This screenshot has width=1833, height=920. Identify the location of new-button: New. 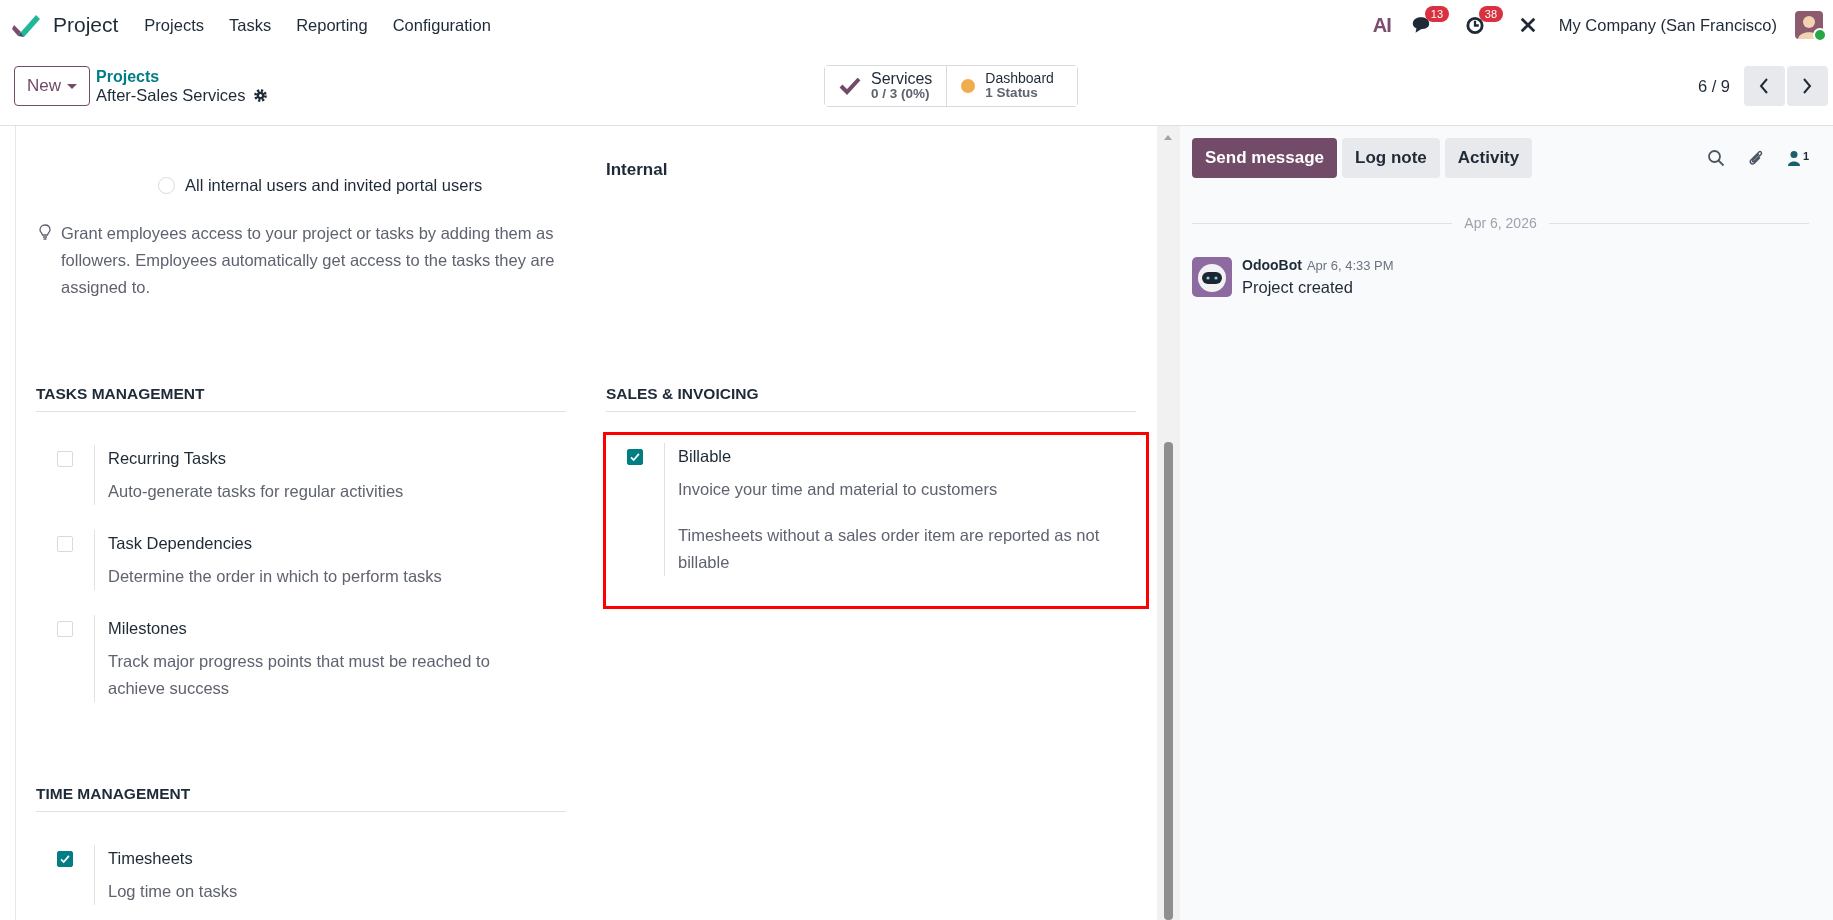
(52, 86).